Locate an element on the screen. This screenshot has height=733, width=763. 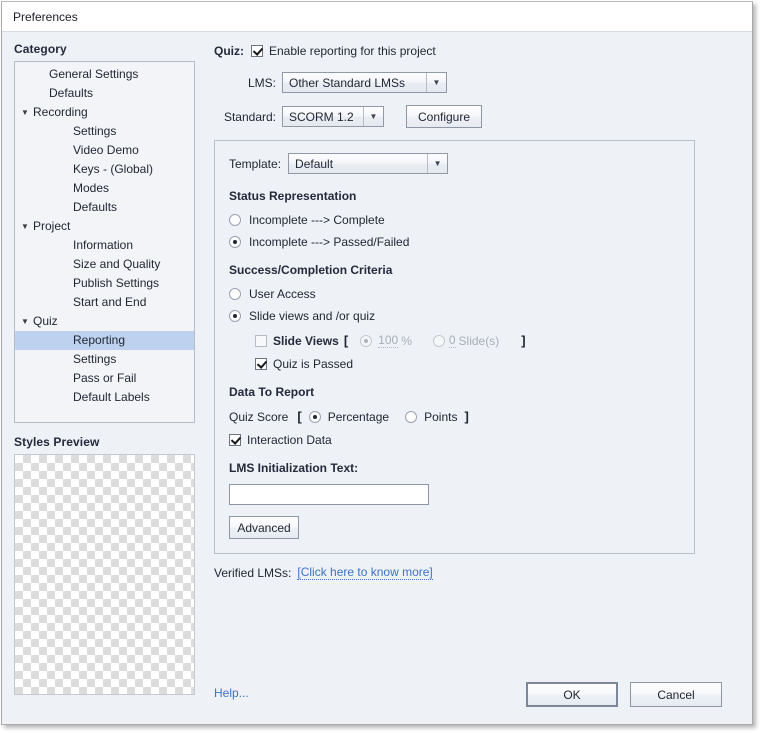
quiz-is-passed-row: Quiz is Passed is located at coordinates (467, 364).